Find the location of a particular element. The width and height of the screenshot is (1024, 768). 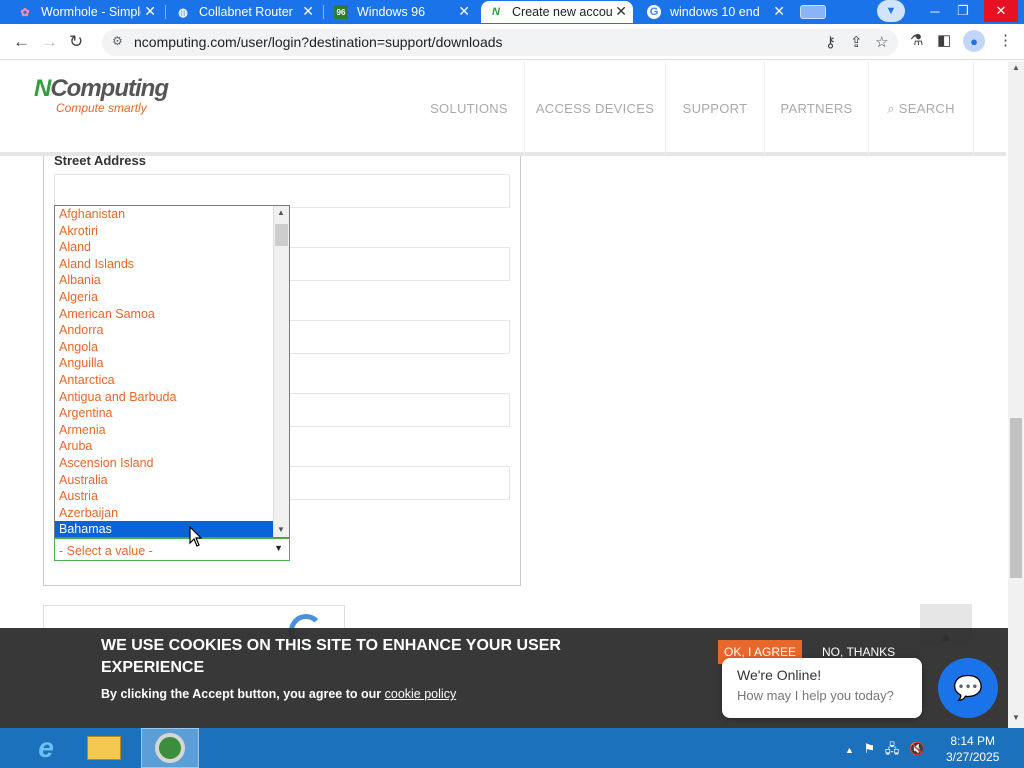

country-option: Azerbaijan is located at coordinates (172, 513).